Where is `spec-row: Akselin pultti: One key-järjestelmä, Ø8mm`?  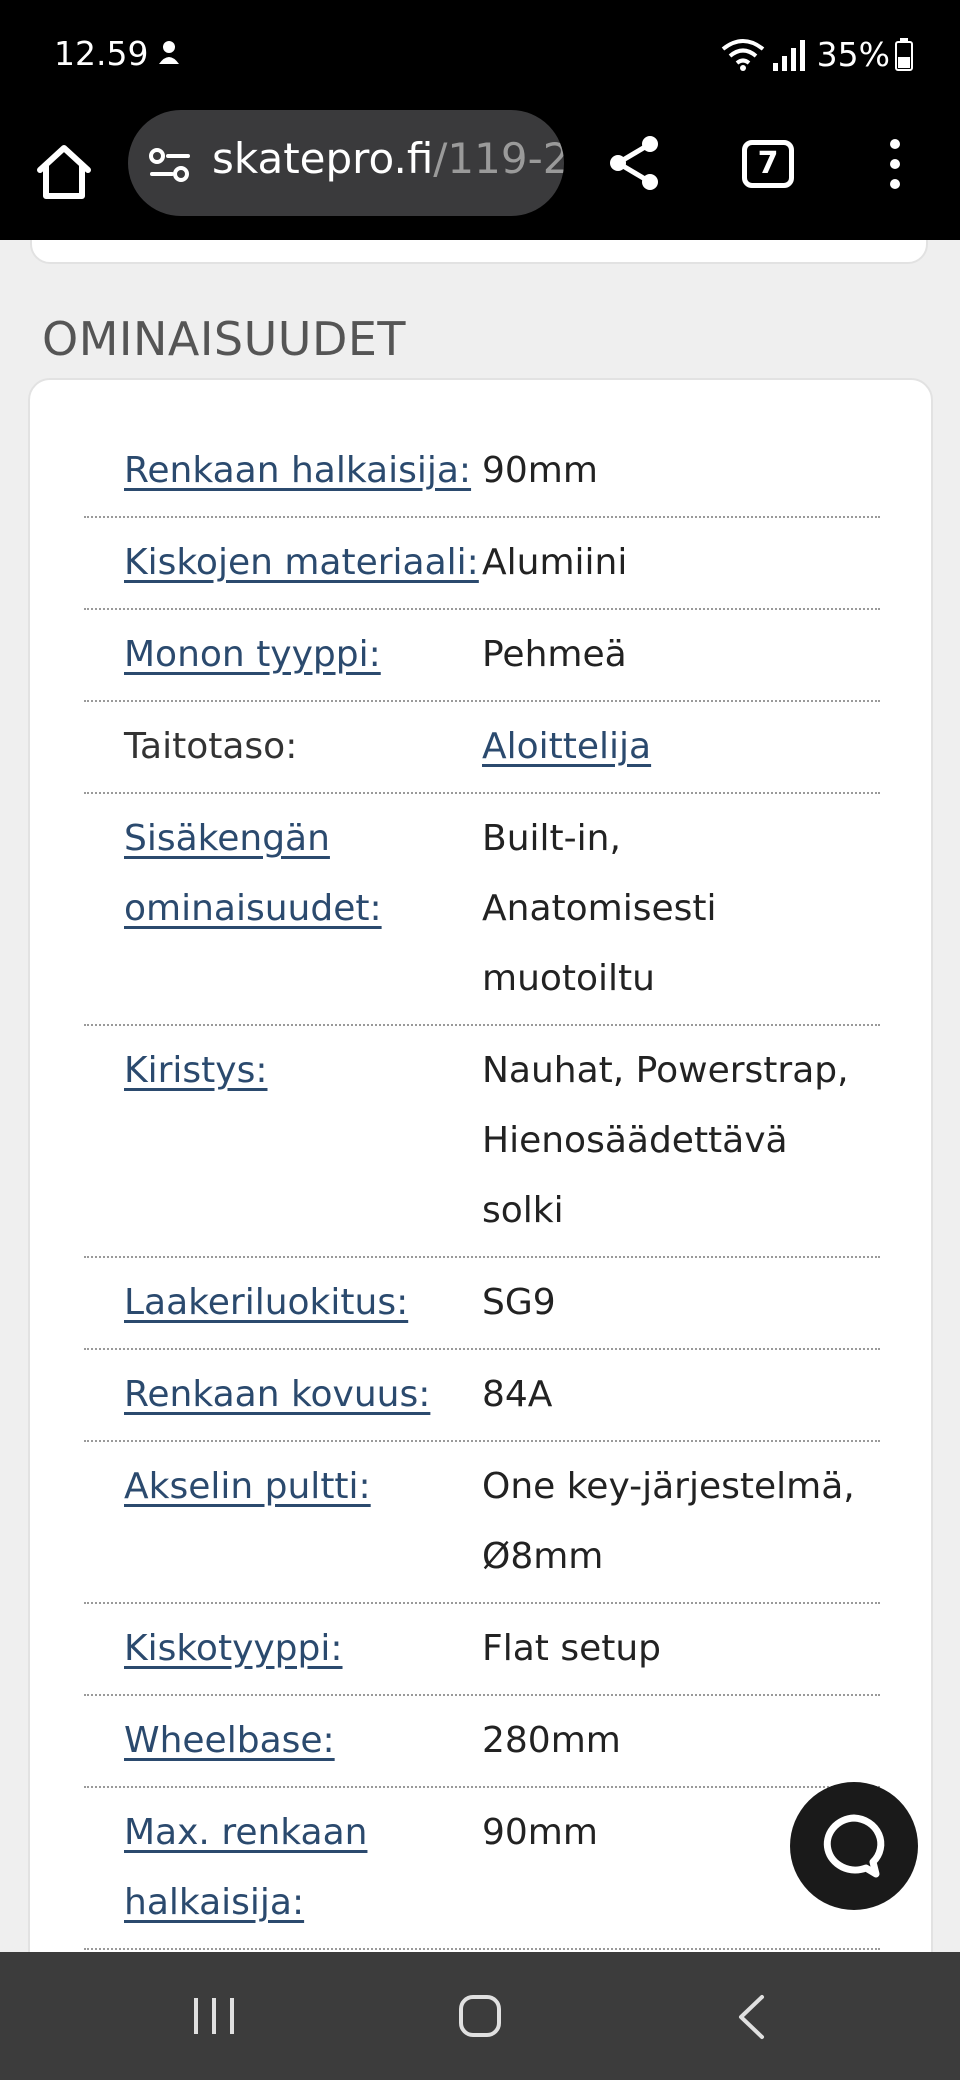 spec-row: Akselin pultti: One key-järjestelmä, Ø8mm is located at coordinates (482, 1523).